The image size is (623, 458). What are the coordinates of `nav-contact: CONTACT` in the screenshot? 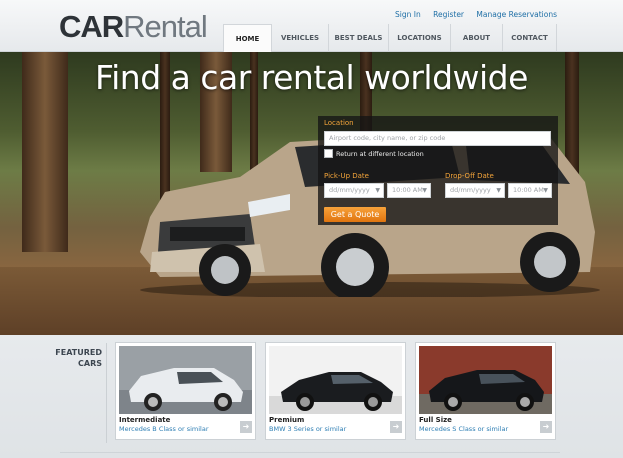 It's located at (529, 38).